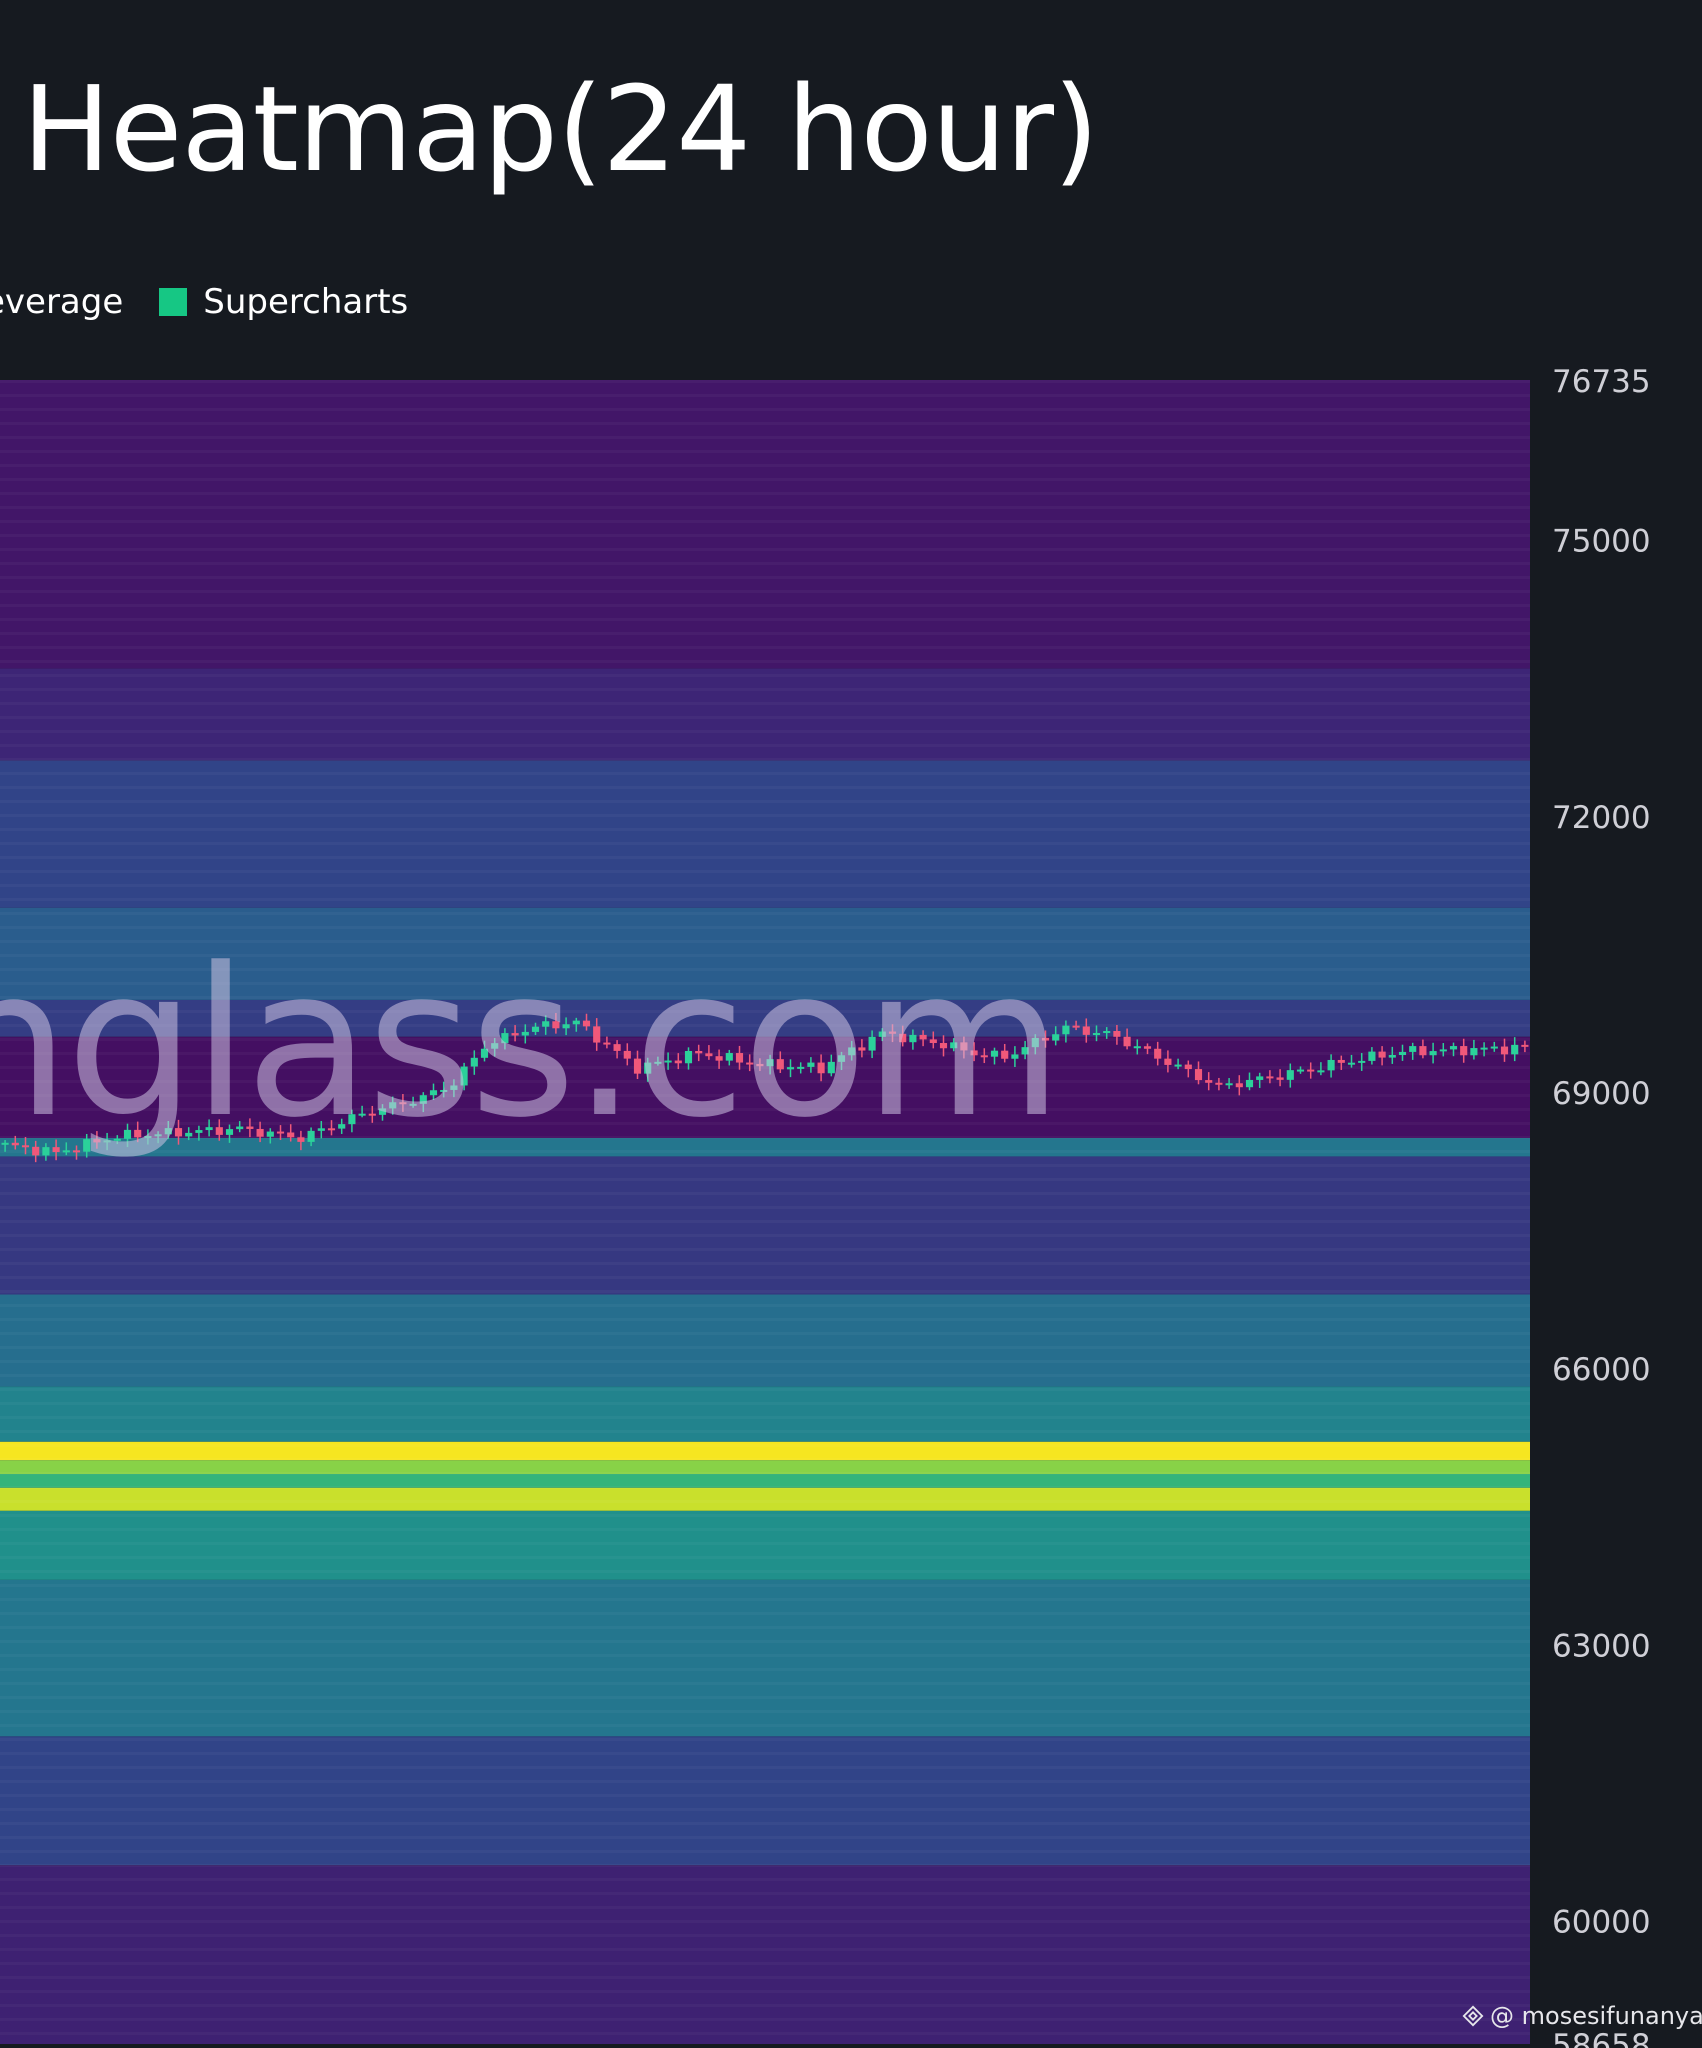 The image size is (1702, 2048). What do you see at coordinates (531, 1044) in the screenshot?
I see `watermark: nglass.com` at bounding box center [531, 1044].